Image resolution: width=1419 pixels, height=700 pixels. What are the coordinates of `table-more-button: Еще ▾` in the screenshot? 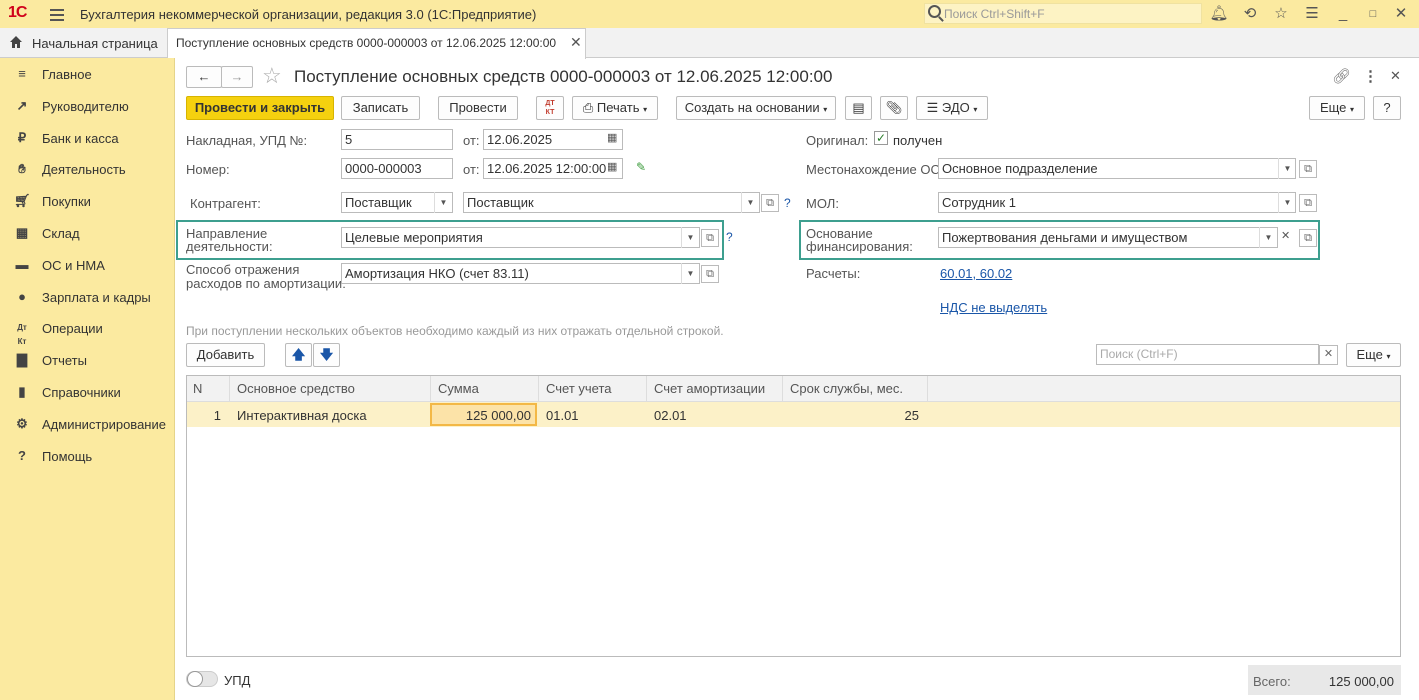 It's located at (1373, 355).